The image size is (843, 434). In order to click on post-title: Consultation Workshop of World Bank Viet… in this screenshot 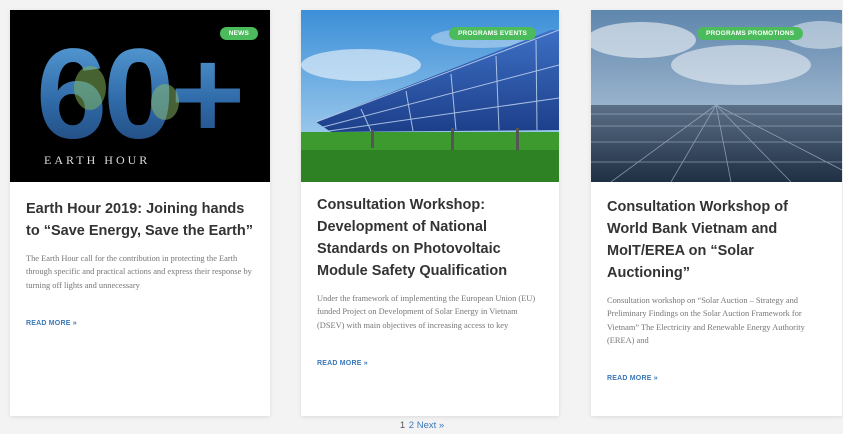, I will do `click(716, 233)`.